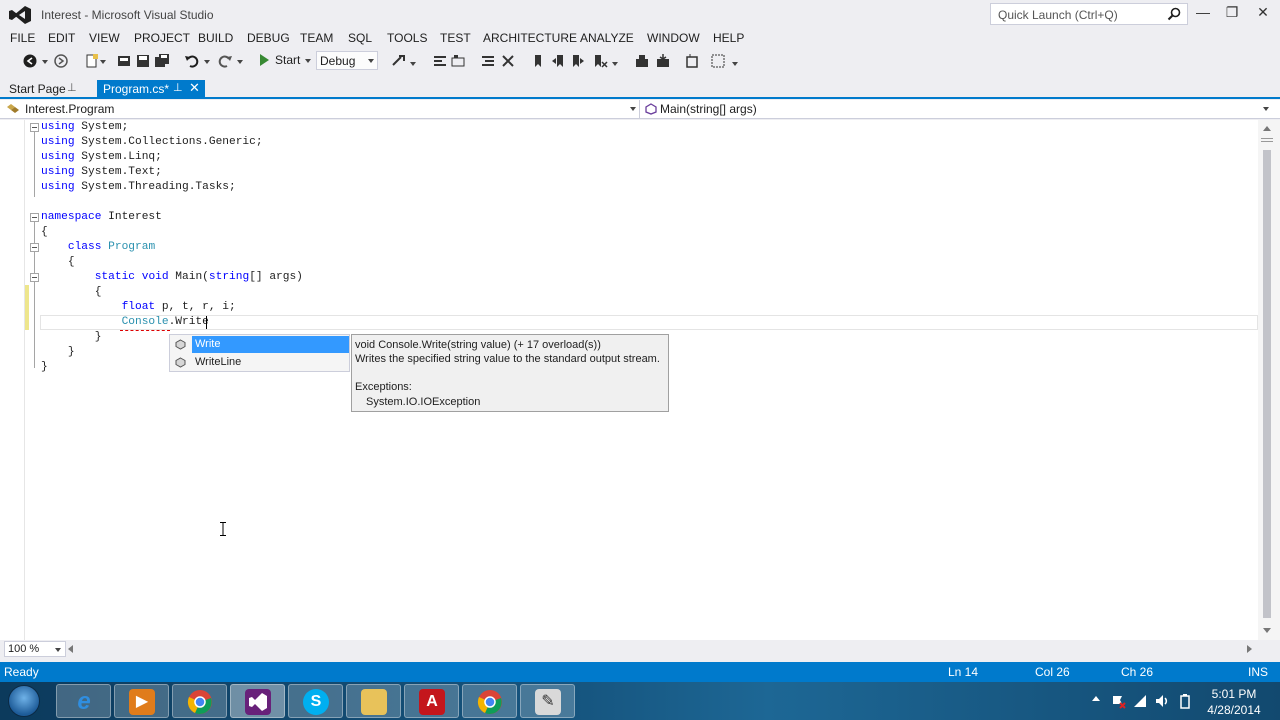  What do you see at coordinates (194, 88) in the screenshot?
I see `close-tab-icon: ✕` at bounding box center [194, 88].